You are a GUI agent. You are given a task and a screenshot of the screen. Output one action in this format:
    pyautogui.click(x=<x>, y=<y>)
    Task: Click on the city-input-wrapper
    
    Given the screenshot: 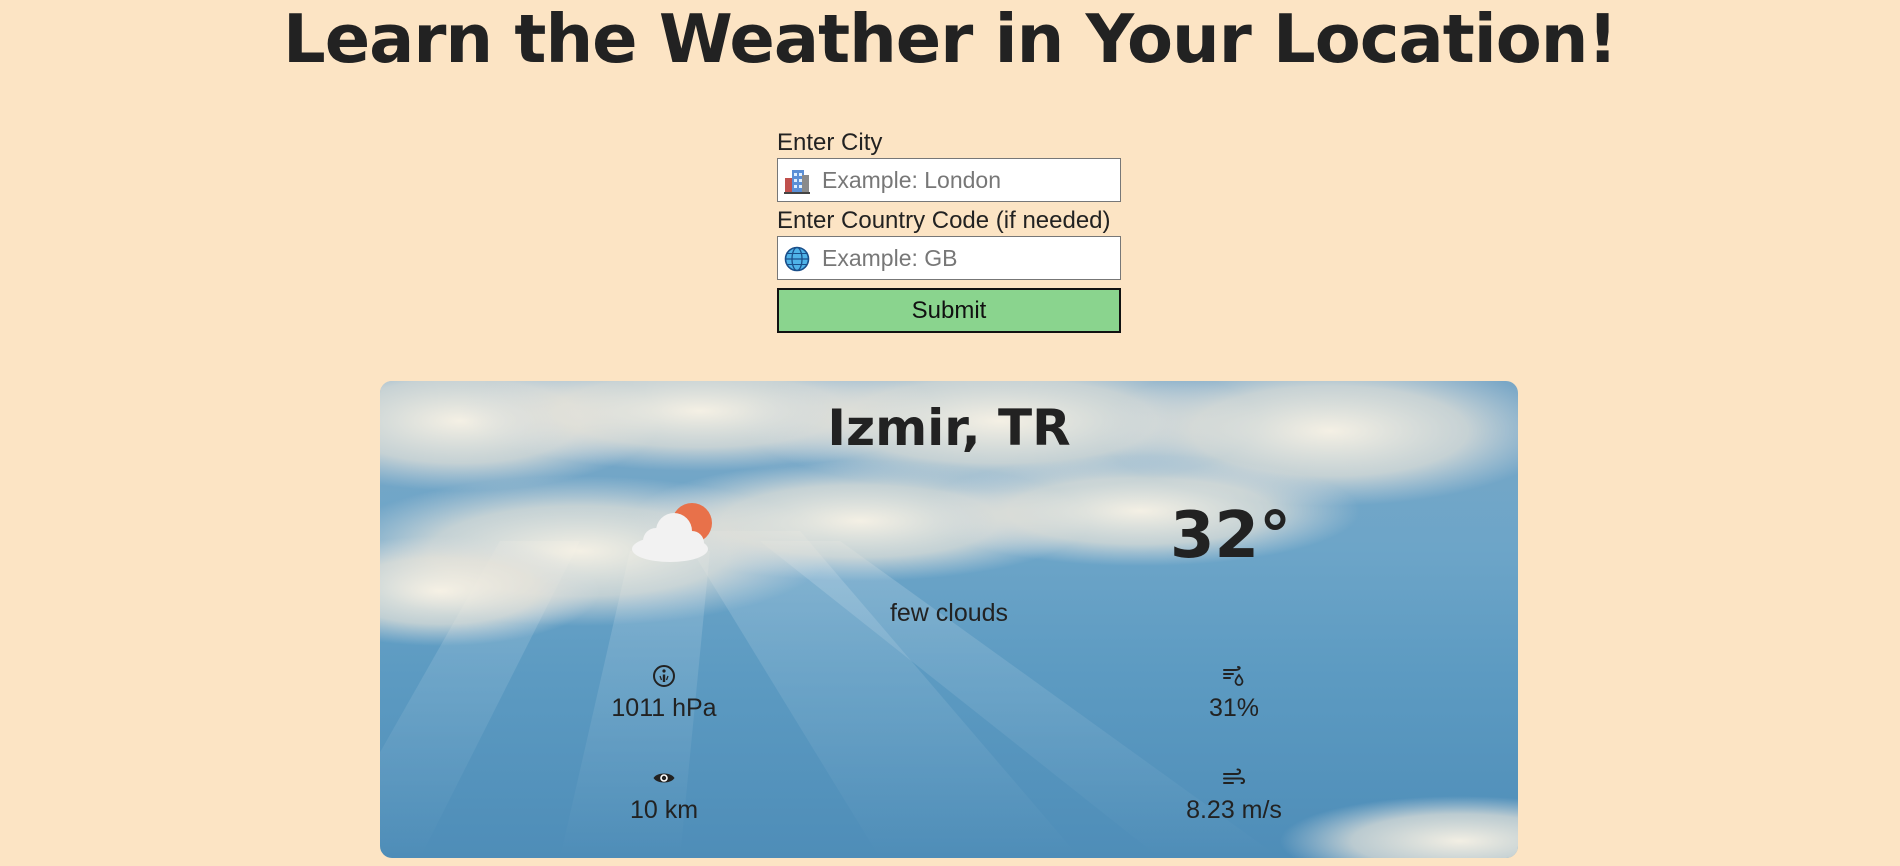 What is the action you would take?
    pyautogui.click(x=949, y=180)
    